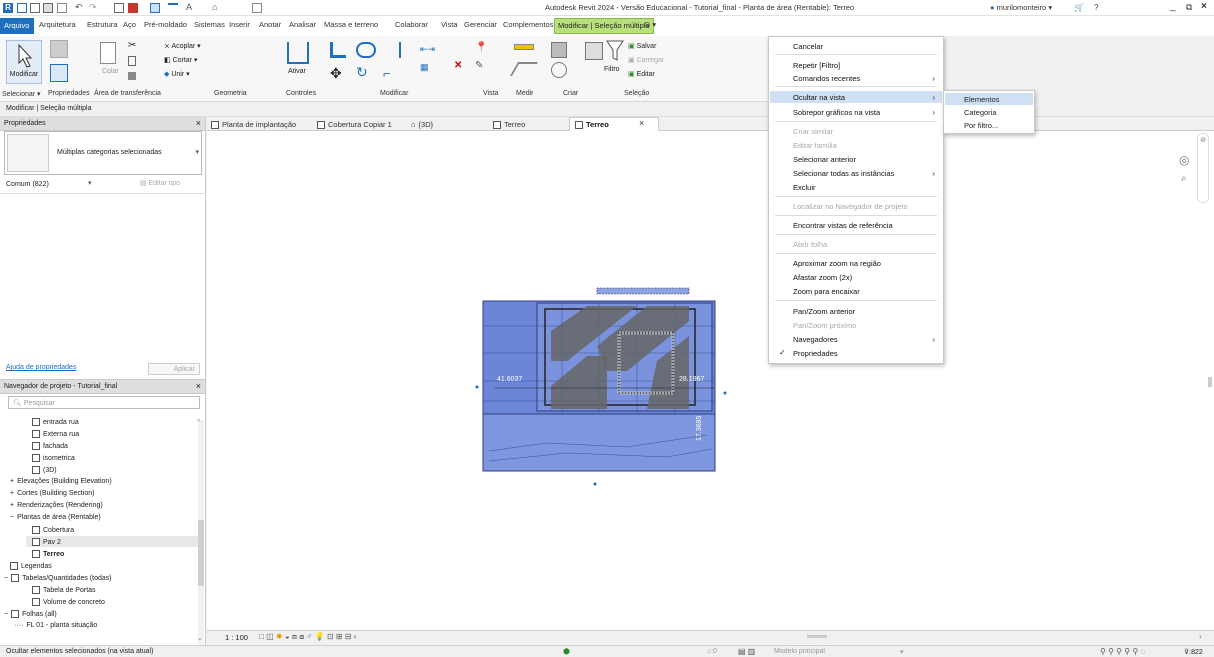  Describe the element at coordinates (1184, 178) in the screenshot. I see `zoom-tool-icon: ⌕` at that location.